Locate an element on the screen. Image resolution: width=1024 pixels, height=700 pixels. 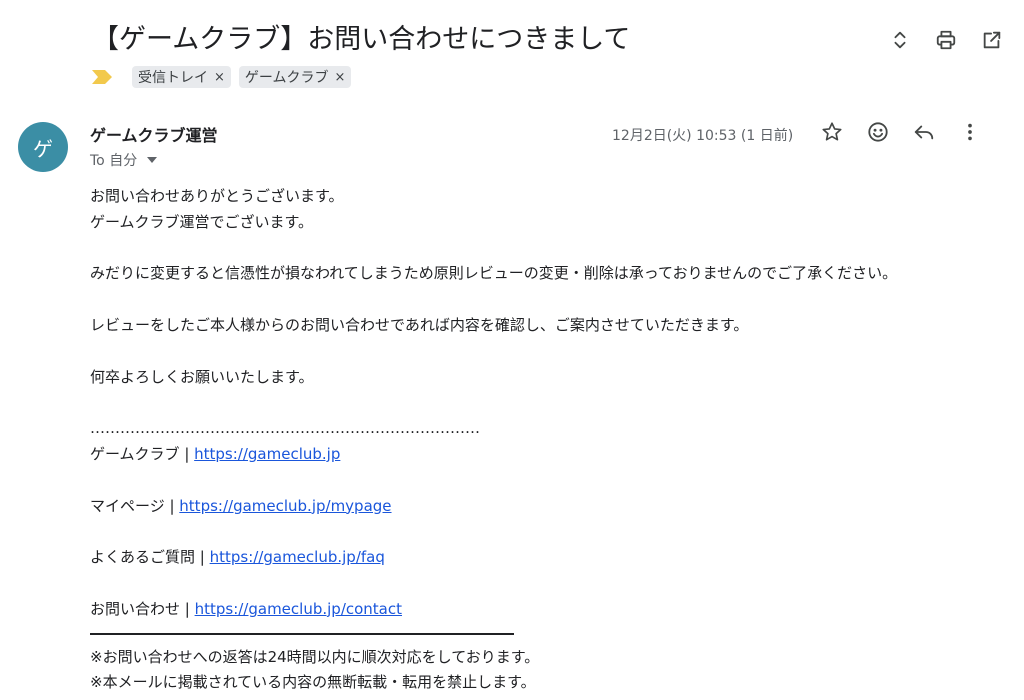
email-subject: 【ゲームクラブ】お問い合わせにつきまして is located at coordinates (361, 39).